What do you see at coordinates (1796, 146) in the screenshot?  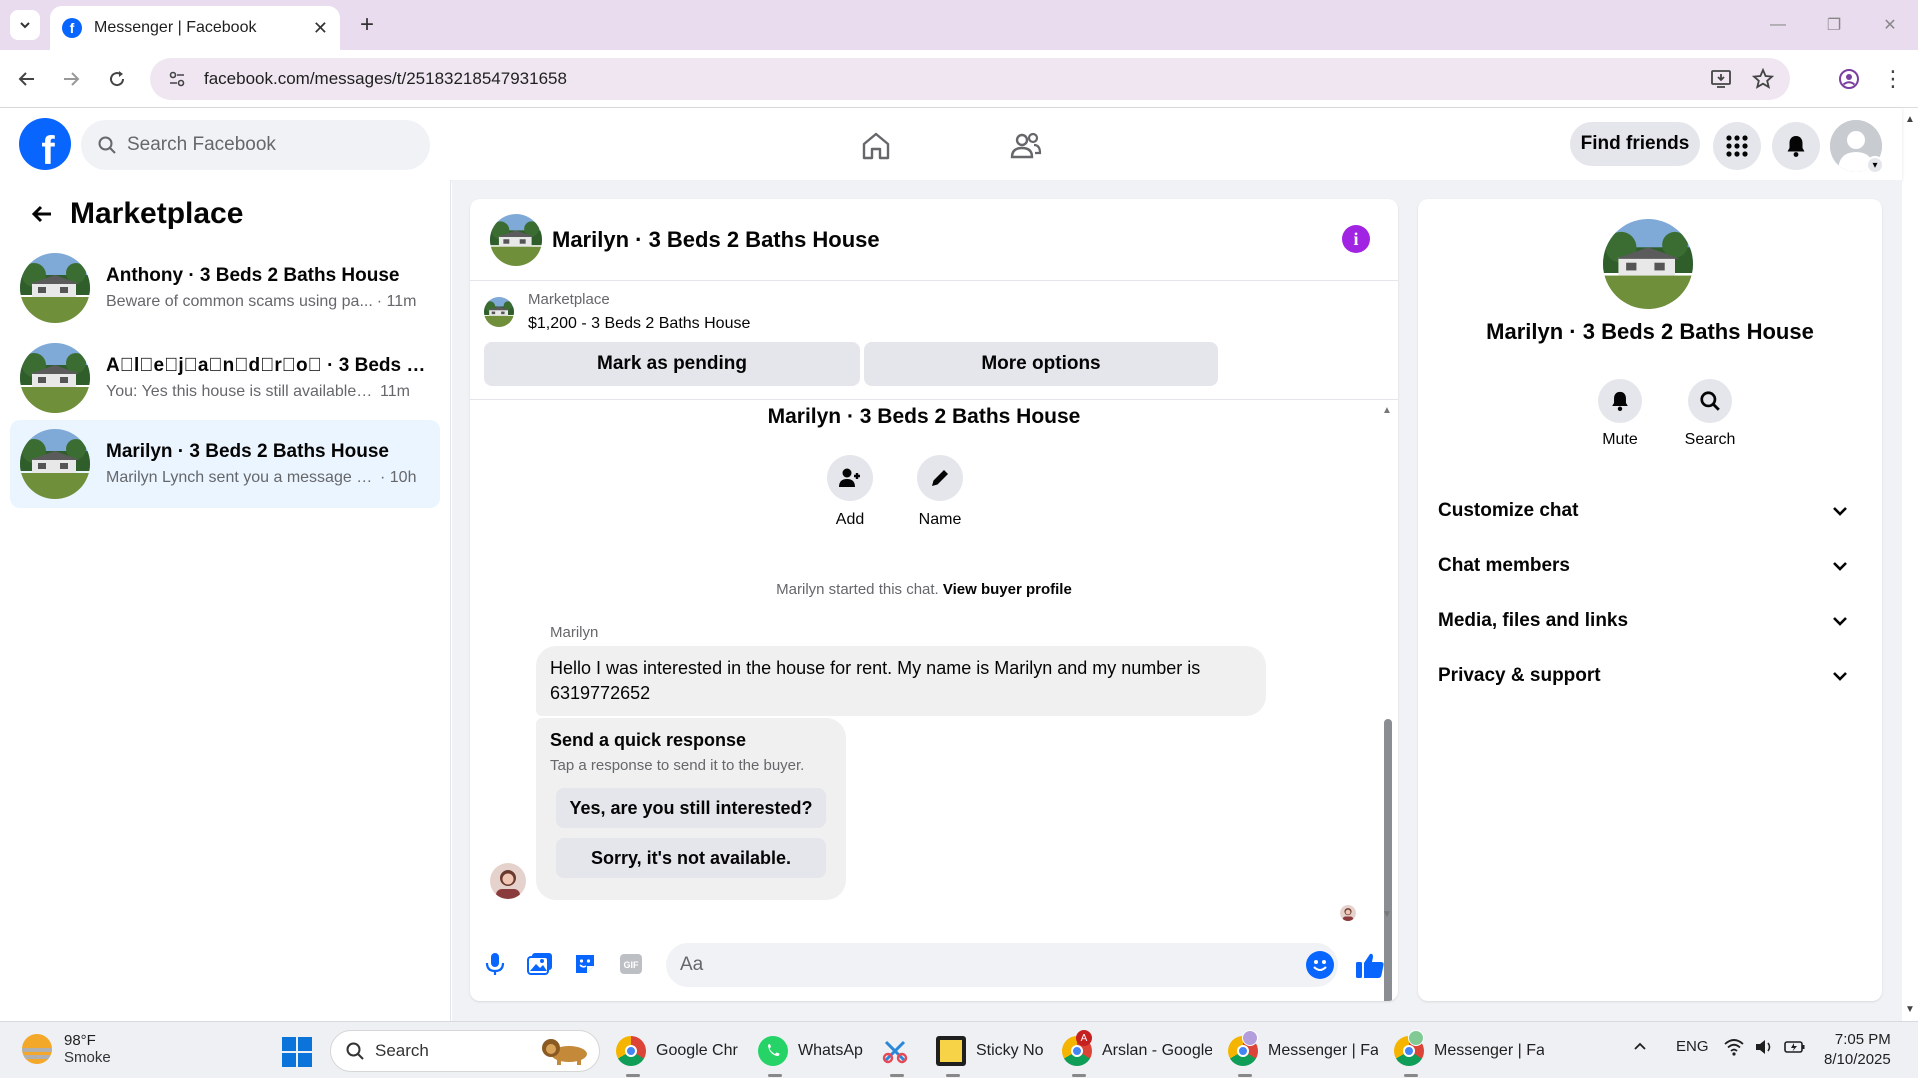 I see `notifications-button` at bounding box center [1796, 146].